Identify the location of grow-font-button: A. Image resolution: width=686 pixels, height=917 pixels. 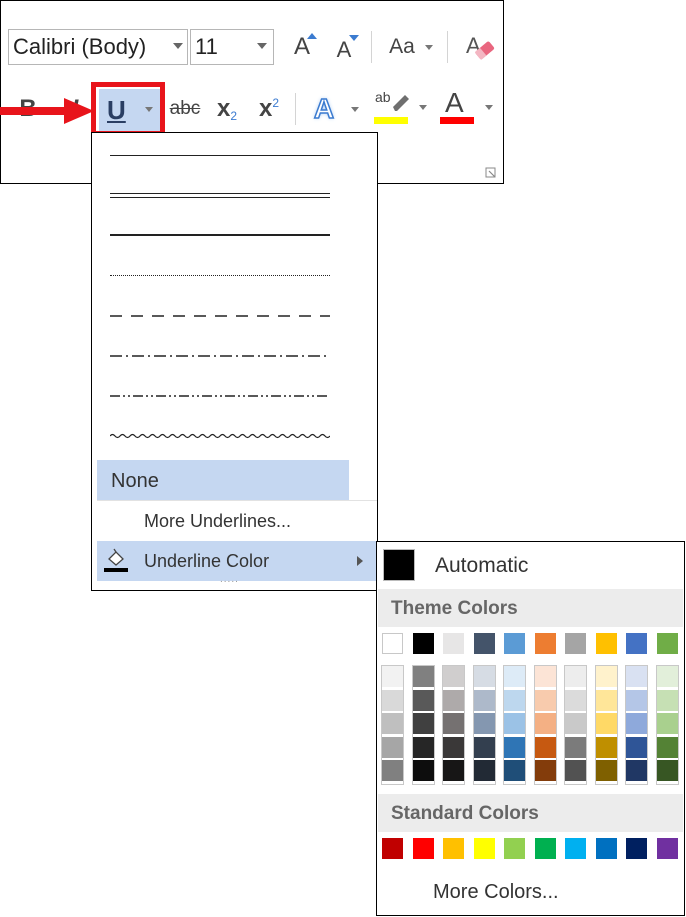
(302, 47).